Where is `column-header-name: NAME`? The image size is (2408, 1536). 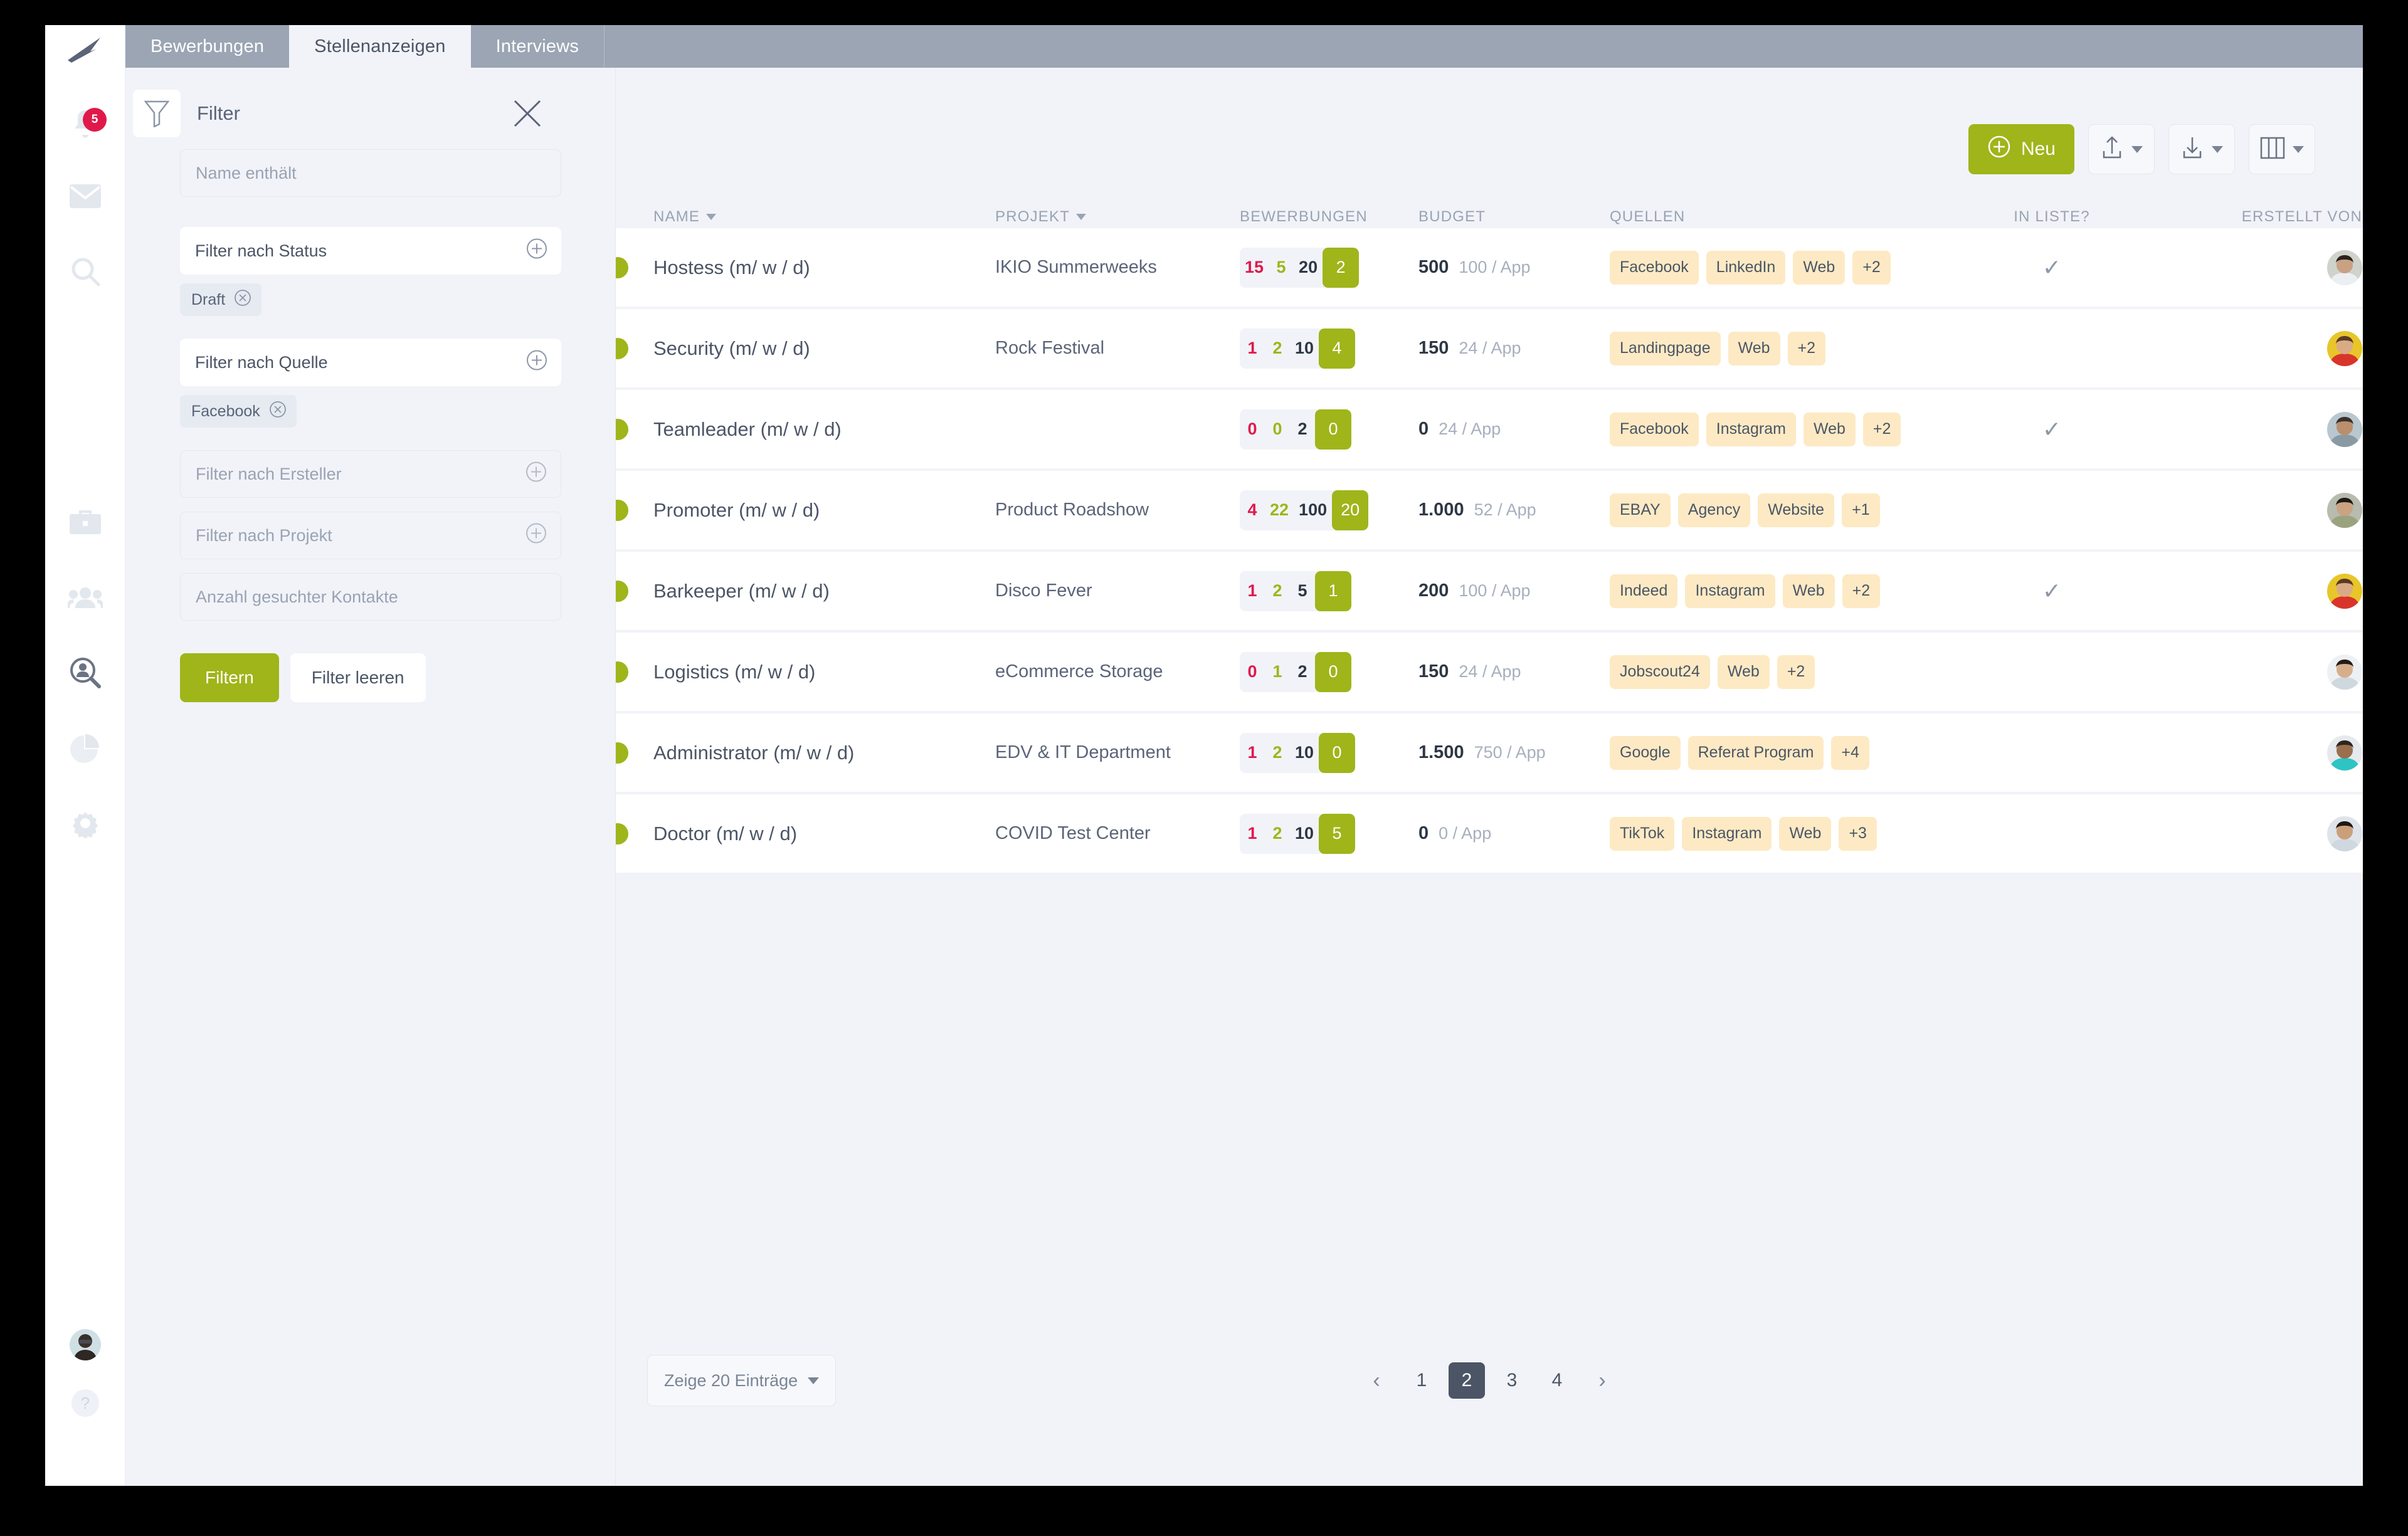 column-header-name: NAME is located at coordinates (824, 218).